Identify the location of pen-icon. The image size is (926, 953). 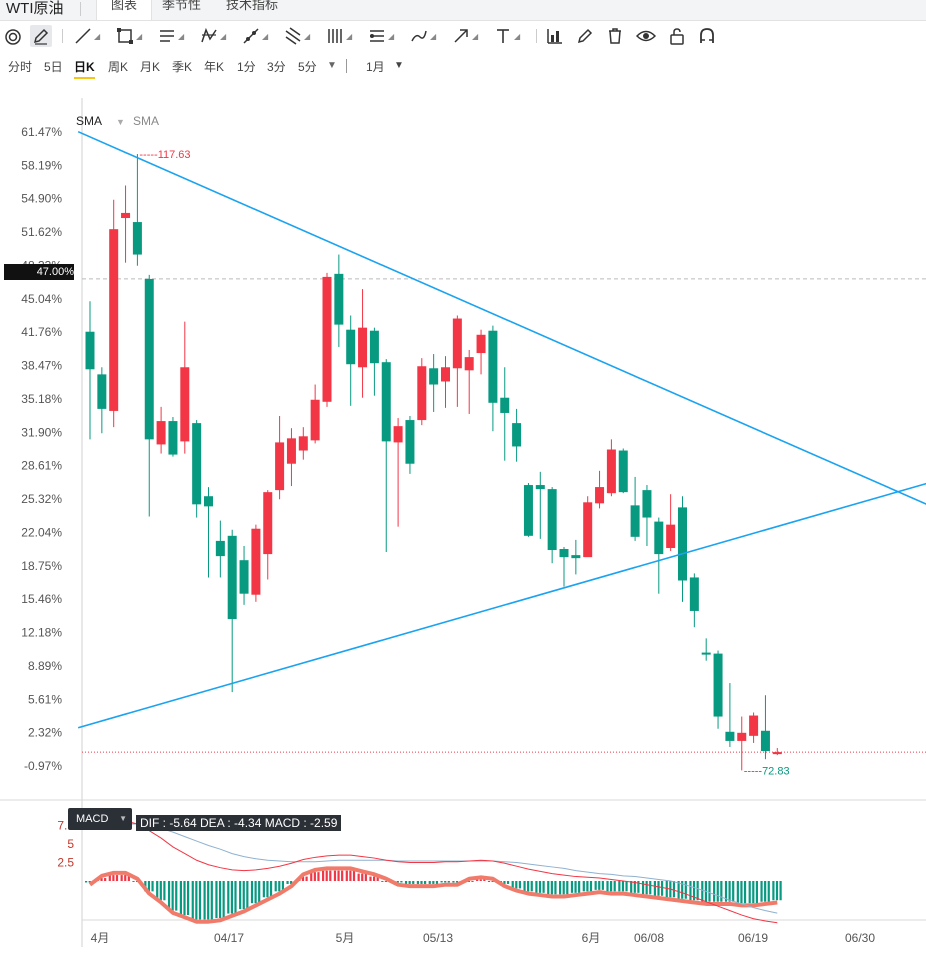
(41, 36).